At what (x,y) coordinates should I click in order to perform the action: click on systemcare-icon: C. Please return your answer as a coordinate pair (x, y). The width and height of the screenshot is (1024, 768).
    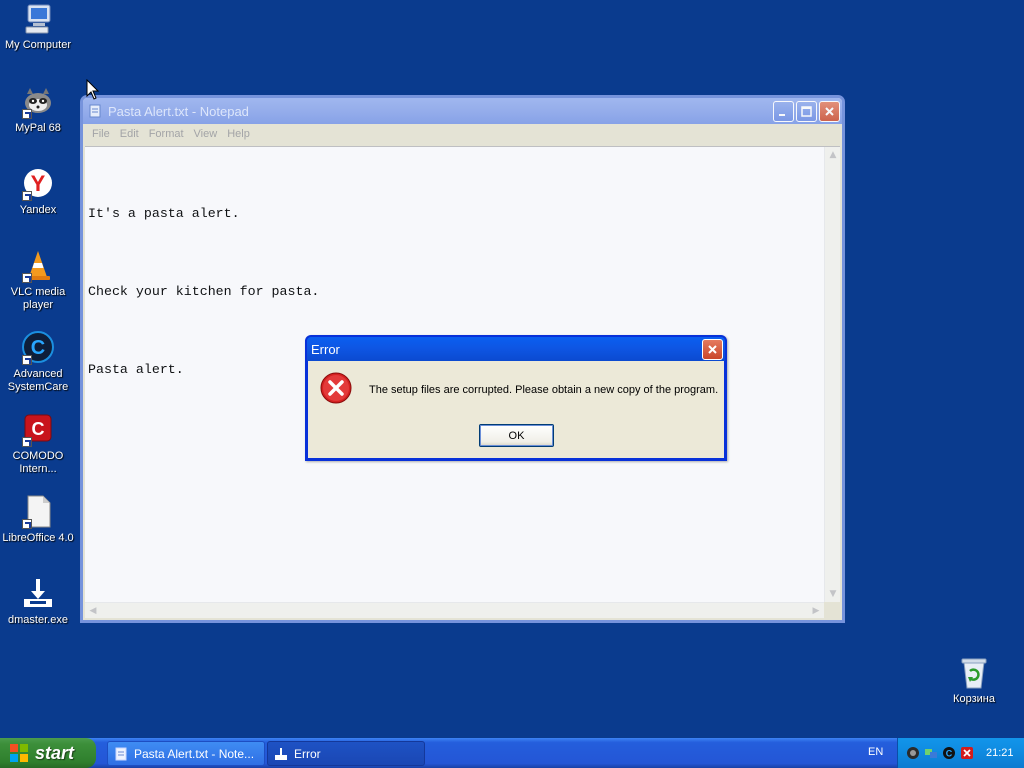
    Looking at the image, I should click on (38, 348).